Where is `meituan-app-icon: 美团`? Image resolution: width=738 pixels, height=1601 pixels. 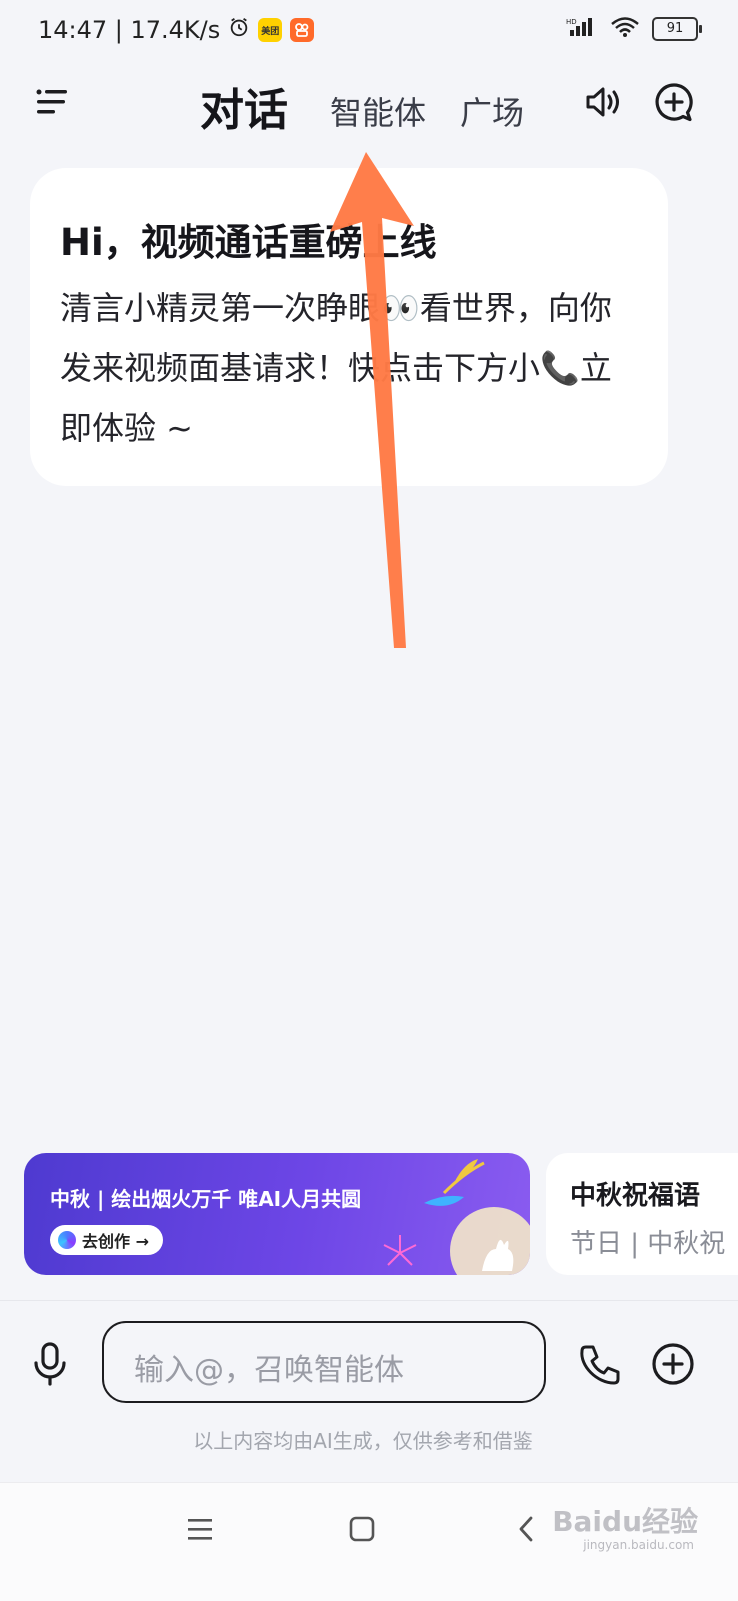
meituan-app-icon: 美团 is located at coordinates (270, 30).